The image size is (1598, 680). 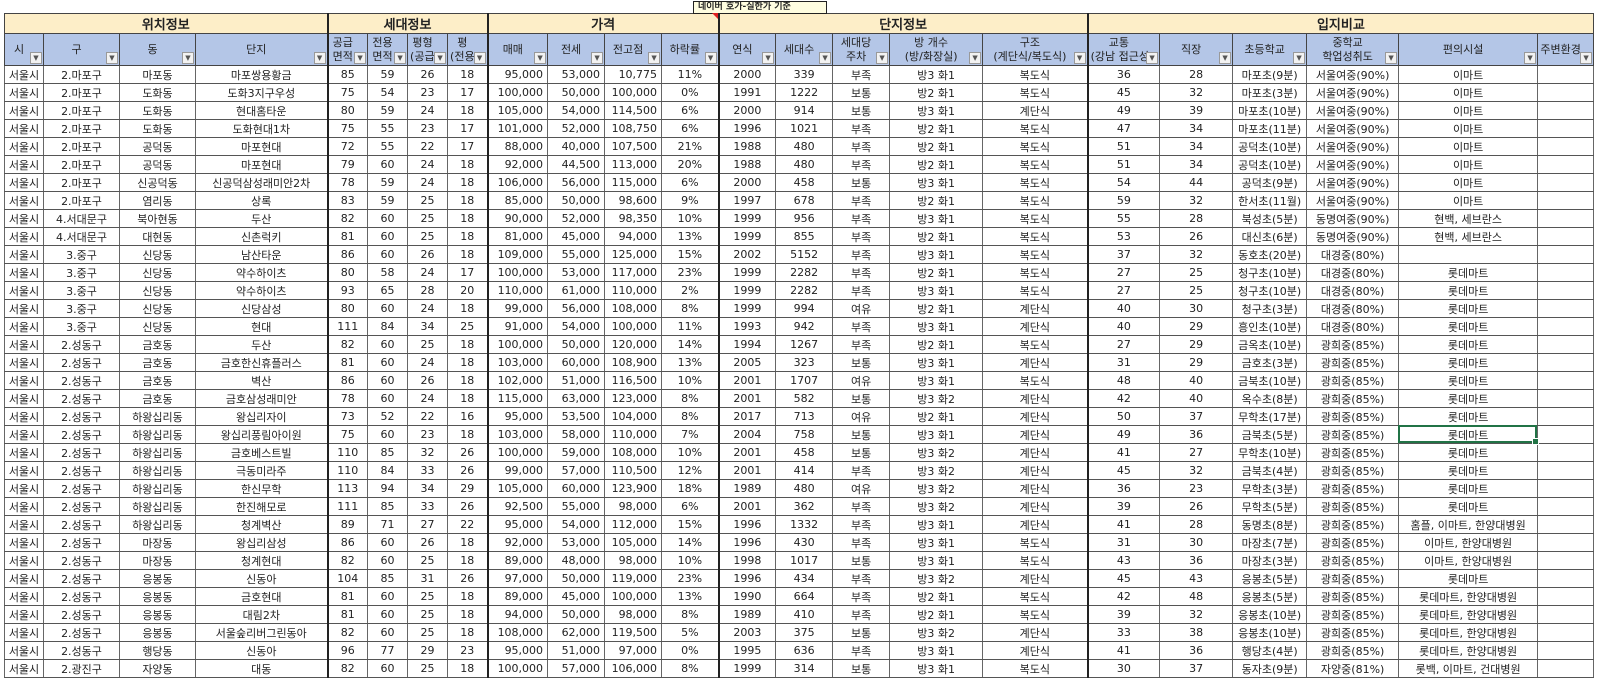 I want to click on cell: 3.중구, so click(x=81, y=308).